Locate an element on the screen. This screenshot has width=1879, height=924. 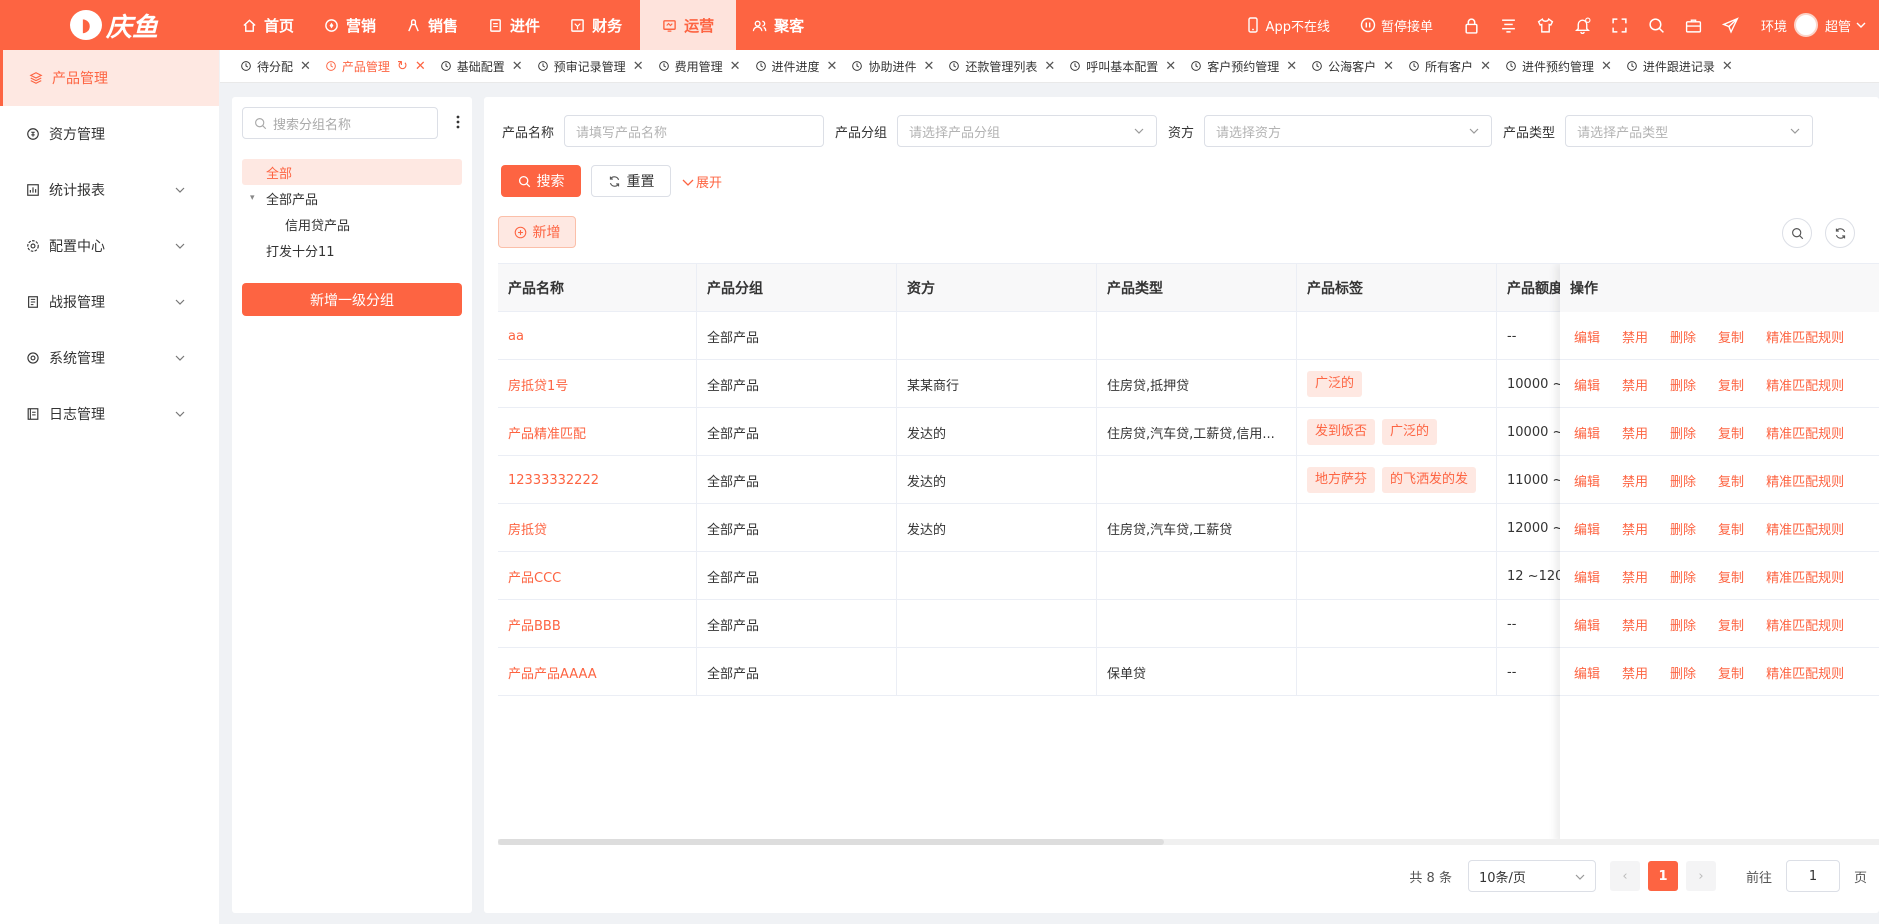
tree-node: 信用贷产品 is located at coordinates (352, 224).